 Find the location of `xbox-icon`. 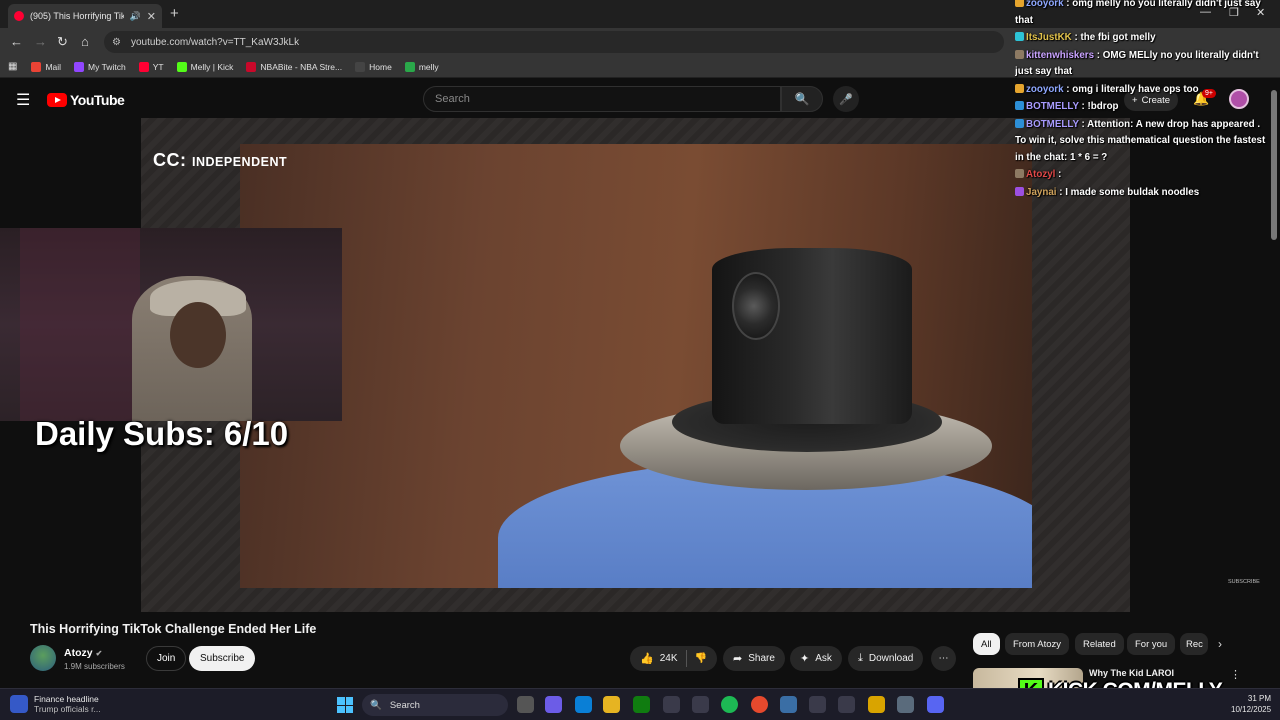

xbox-icon is located at coordinates (641, 704).